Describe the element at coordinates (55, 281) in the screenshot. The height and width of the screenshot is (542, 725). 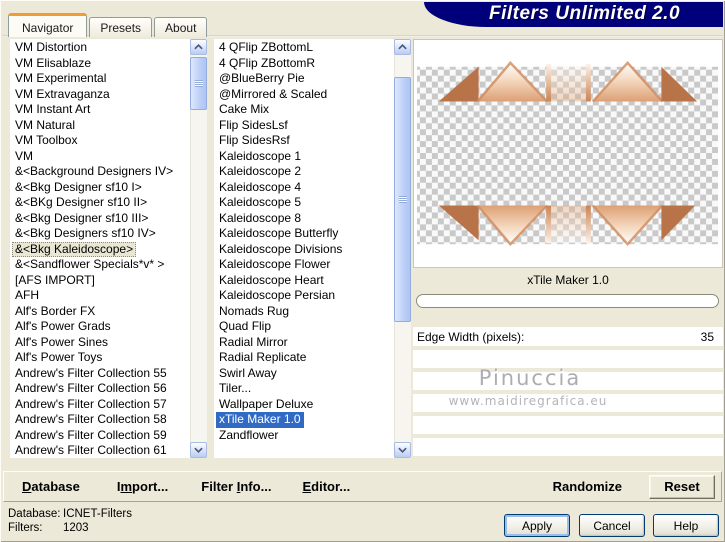
I see `category-list-item: [AFS IMPORT]` at that location.